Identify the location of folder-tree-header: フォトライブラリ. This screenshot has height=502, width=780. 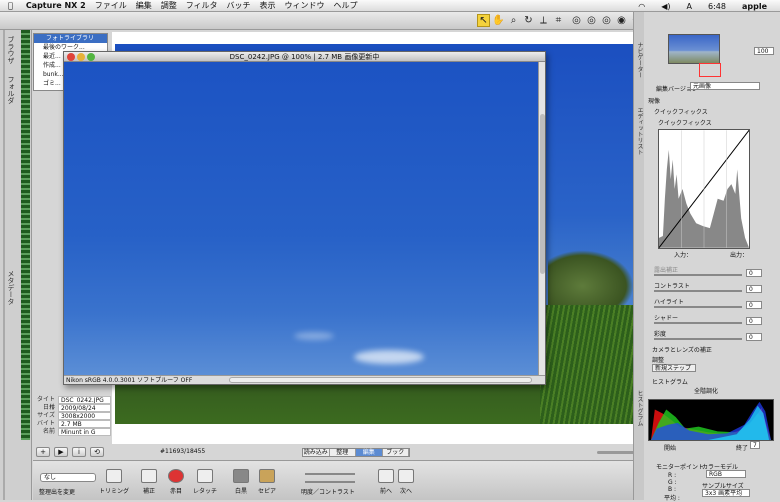
(70, 38).